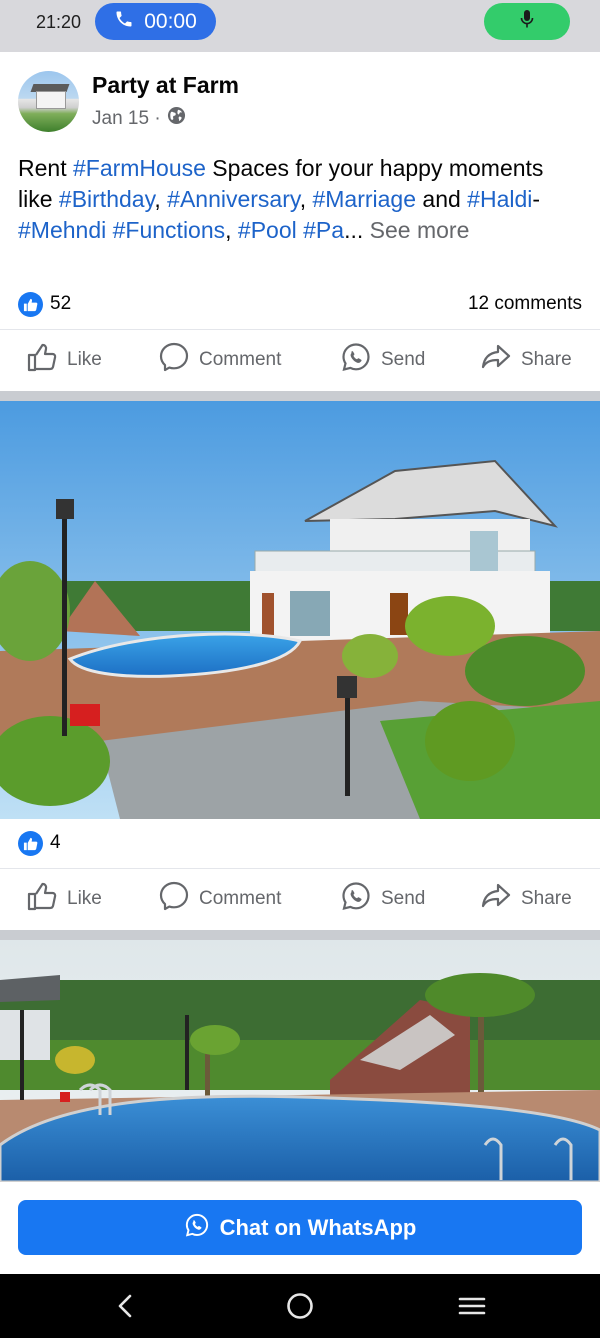 The width and height of the screenshot is (600, 1338). Describe the element at coordinates (233, 199) in the screenshot. I see `hashtag-link: #Anniversary` at that location.